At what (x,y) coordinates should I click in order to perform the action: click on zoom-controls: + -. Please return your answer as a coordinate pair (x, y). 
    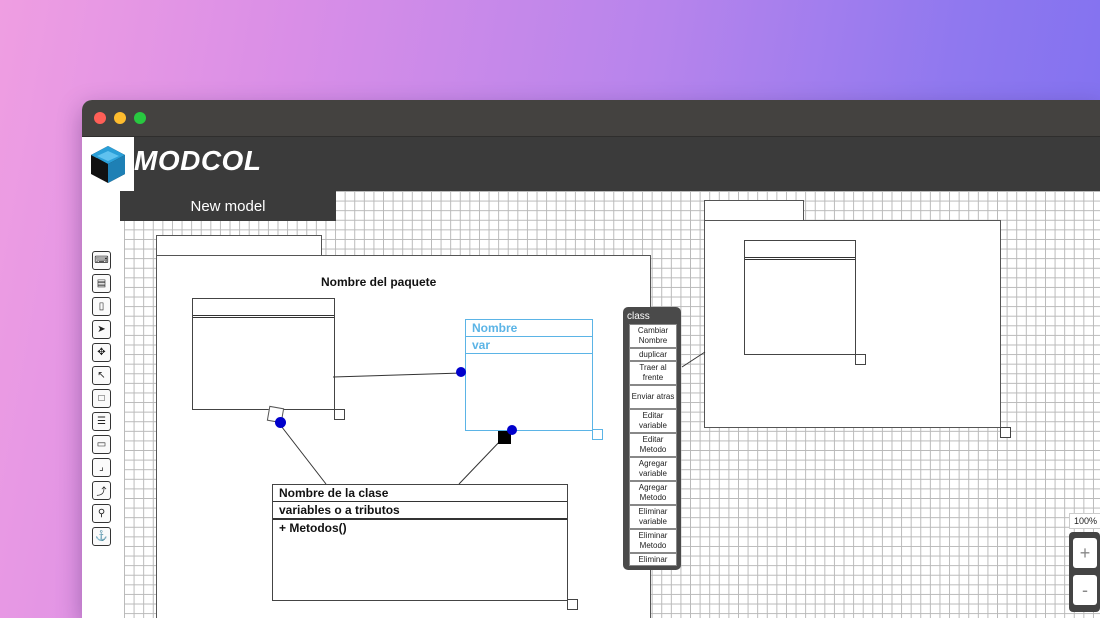
    Looking at the image, I should click on (1084, 572).